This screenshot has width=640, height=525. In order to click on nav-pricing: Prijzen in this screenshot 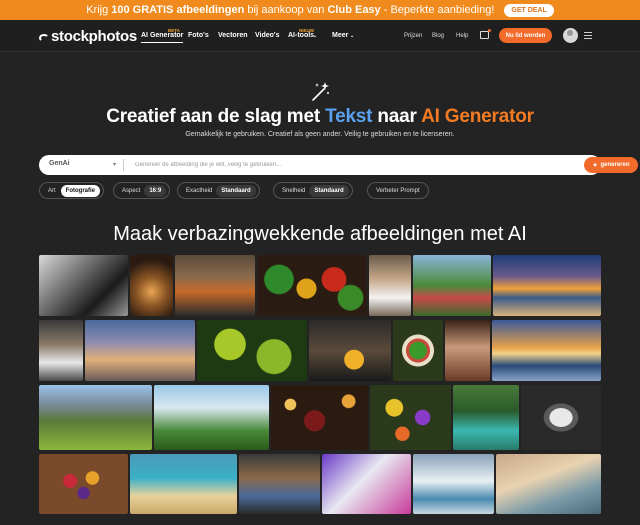, I will do `click(413, 36)`.